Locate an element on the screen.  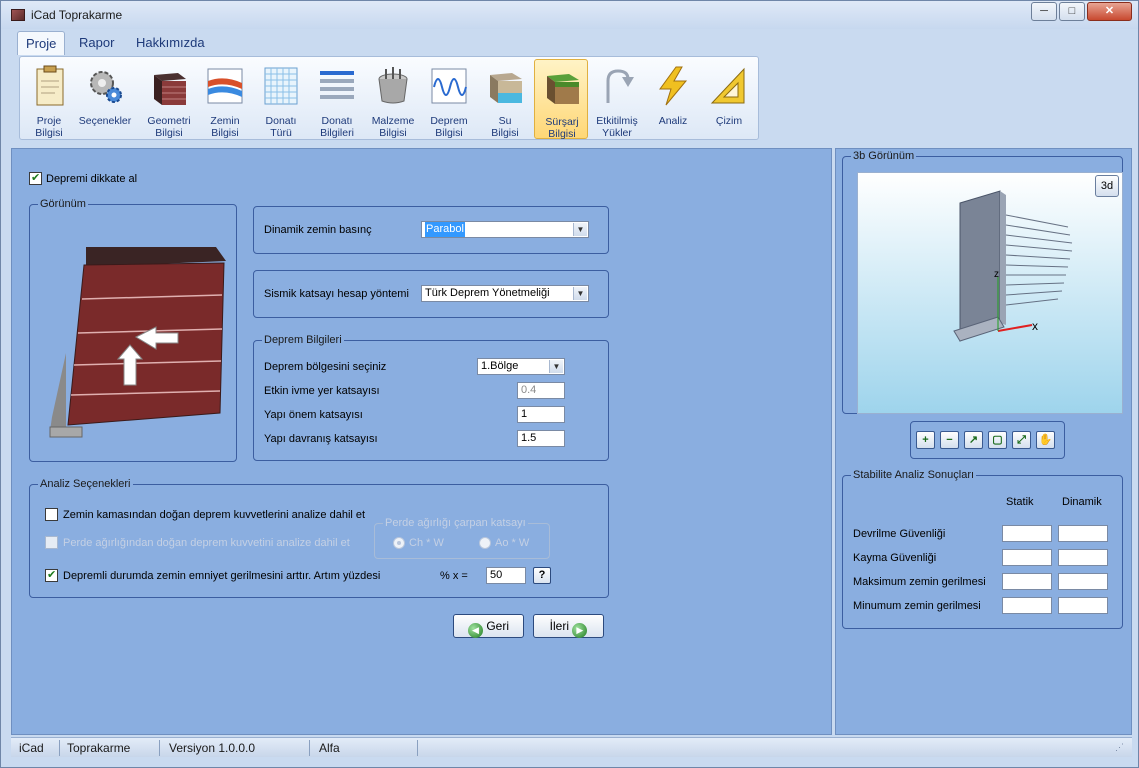
col-dynamic-header: Dinamik is located at coordinates (1082, 502).